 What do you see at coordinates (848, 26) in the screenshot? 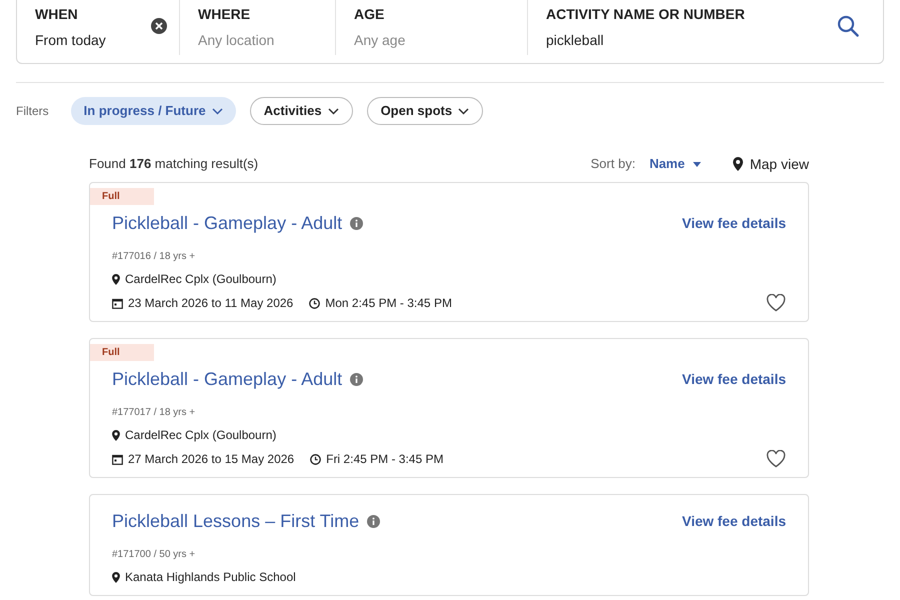
I see `search-icon` at bounding box center [848, 26].